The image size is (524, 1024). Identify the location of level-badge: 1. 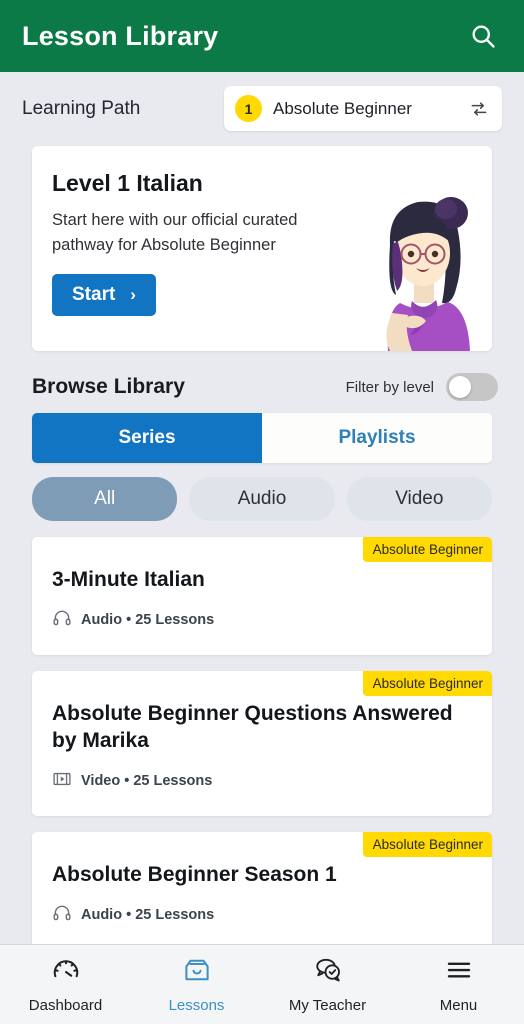
(248, 108).